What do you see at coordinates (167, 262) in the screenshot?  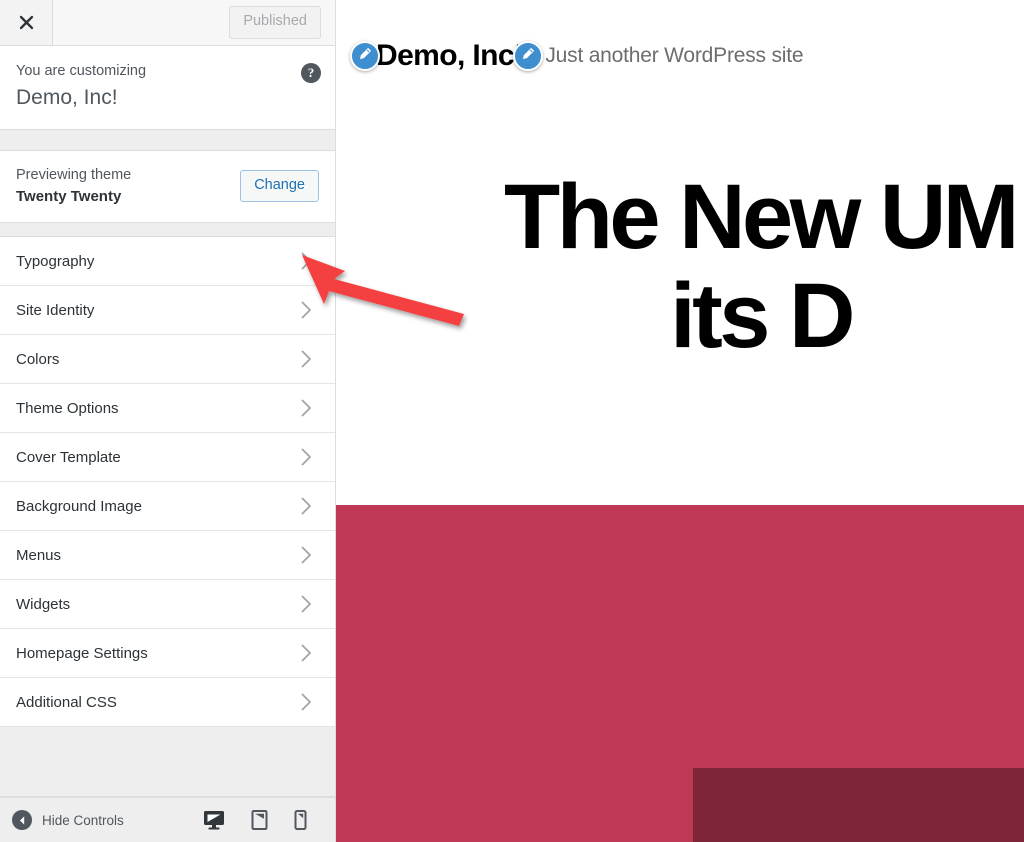 I see `sidebar-item-typography: Typography` at bounding box center [167, 262].